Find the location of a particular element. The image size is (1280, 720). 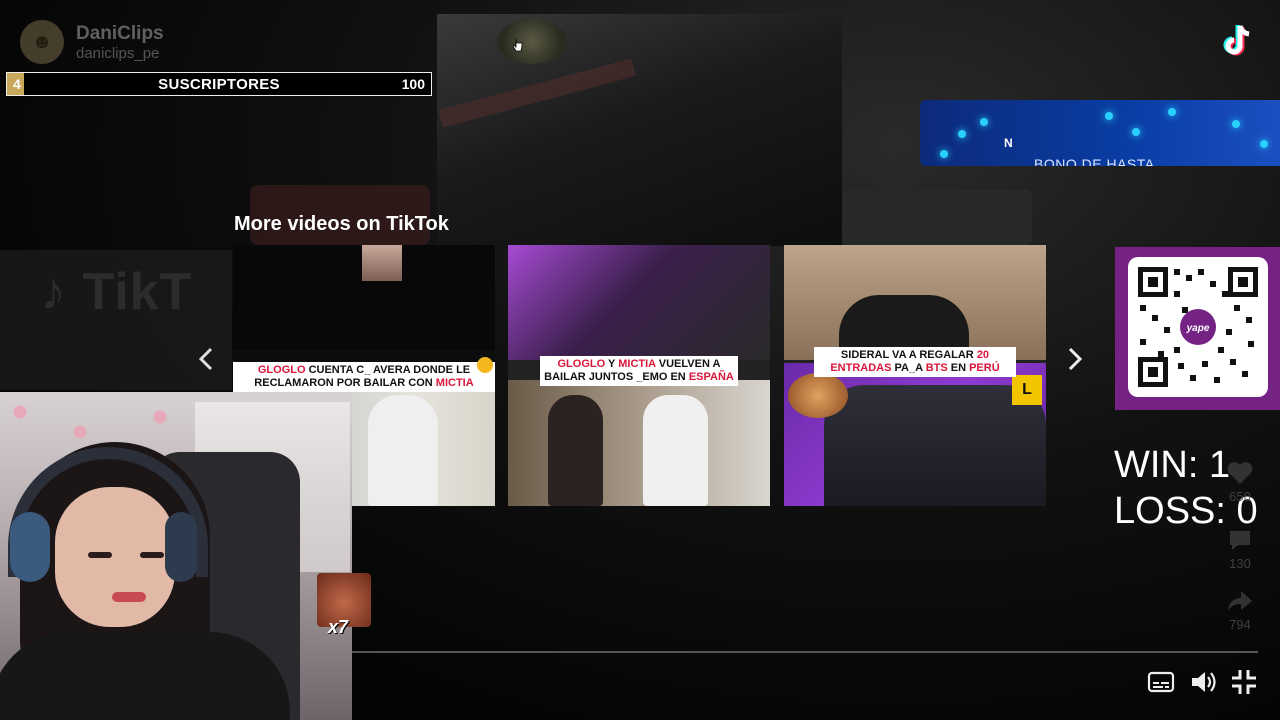

channel-avatar: ☻ is located at coordinates (42, 42).